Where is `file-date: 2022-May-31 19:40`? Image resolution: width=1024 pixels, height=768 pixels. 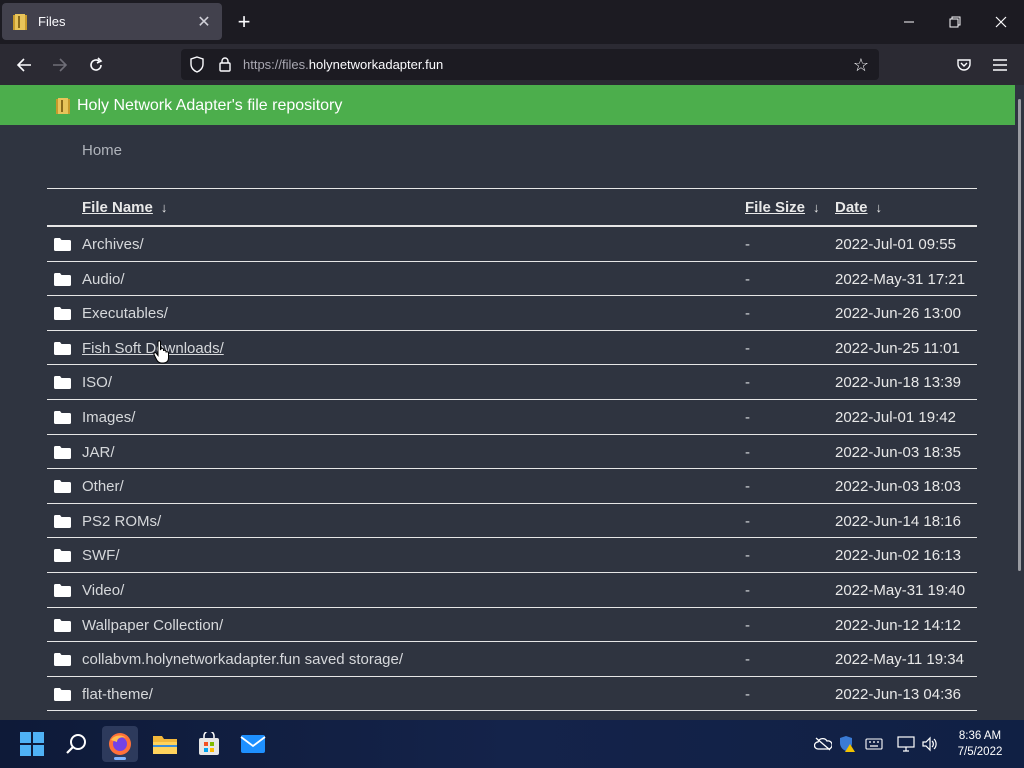 file-date: 2022-May-31 19:40 is located at coordinates (900, 590).